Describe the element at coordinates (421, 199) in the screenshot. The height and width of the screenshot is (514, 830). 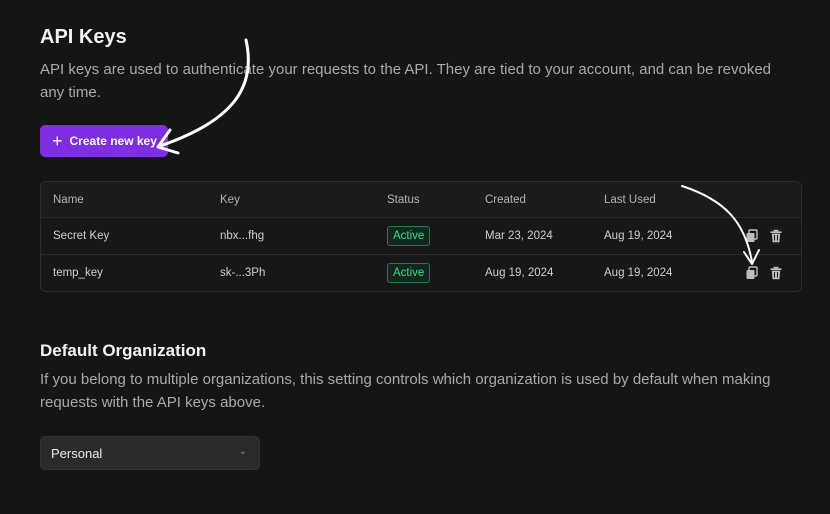
I see `table-header: Name Key Status Created Last Used` at that location.